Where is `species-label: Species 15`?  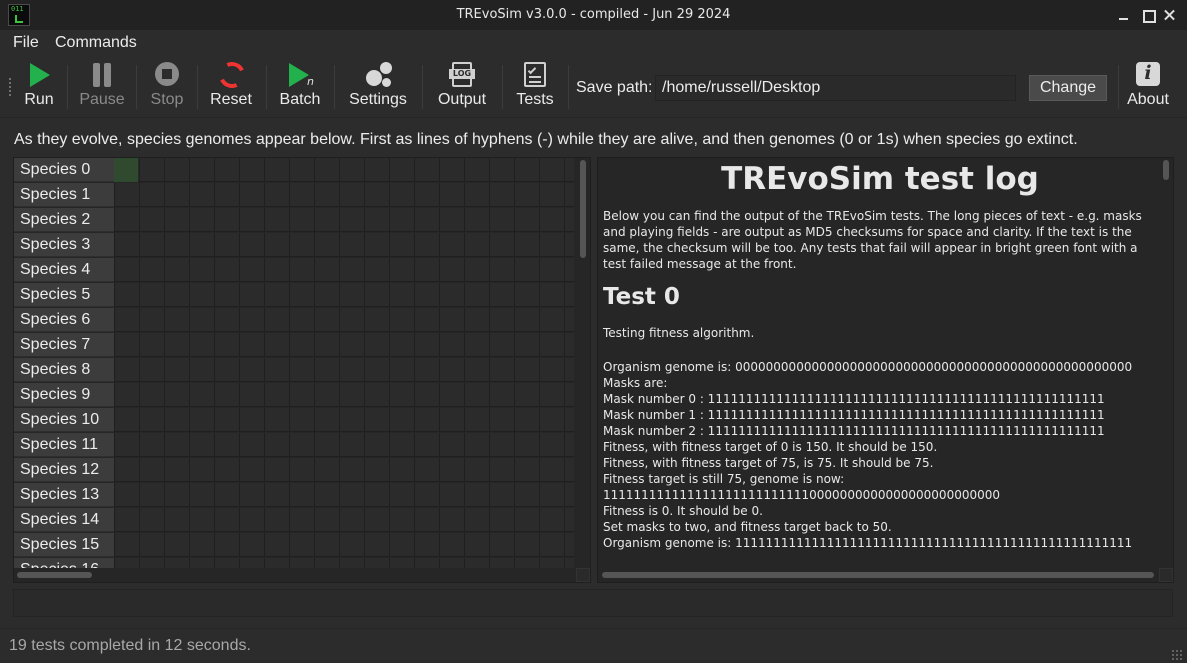 species-label: Species 15 is located at coordinates (64, 545).